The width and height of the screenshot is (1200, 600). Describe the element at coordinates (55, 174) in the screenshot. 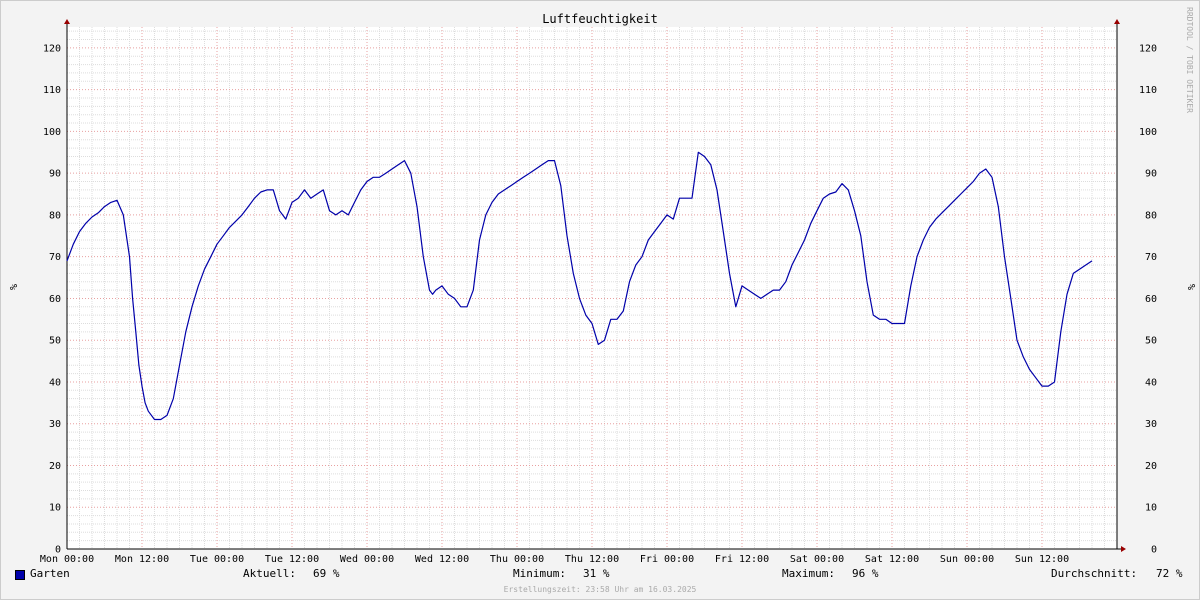

I see `y-tick-label-left: 90` at that location.